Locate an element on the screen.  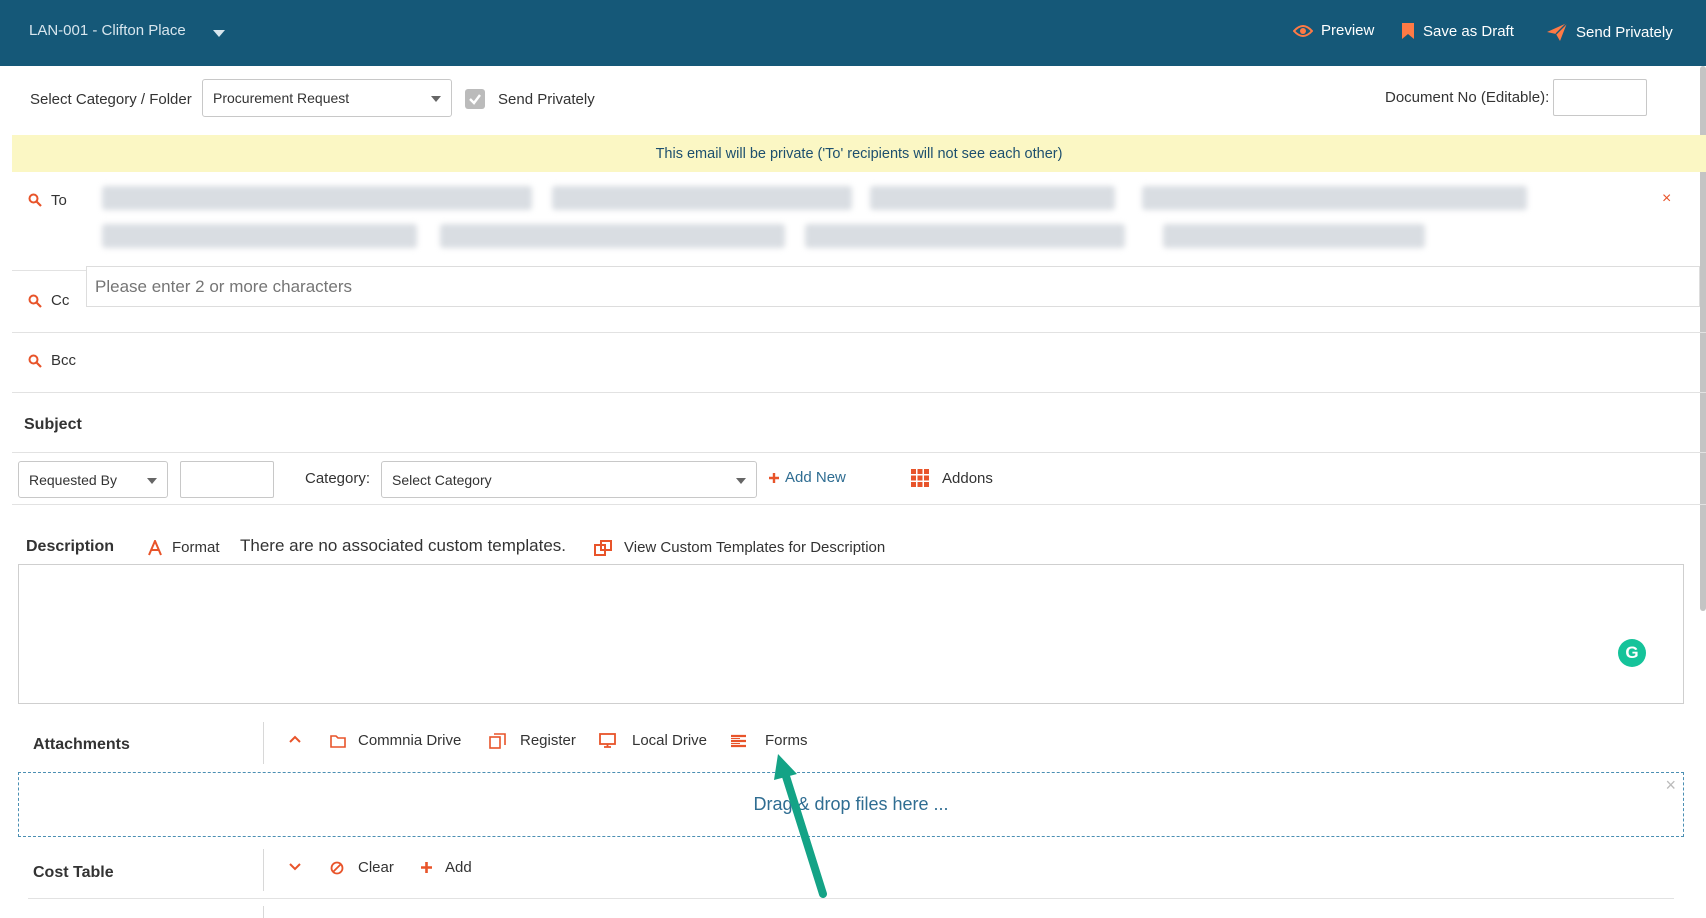
save-draft-button: Save as Draft is located at coordinates (1457, 31).